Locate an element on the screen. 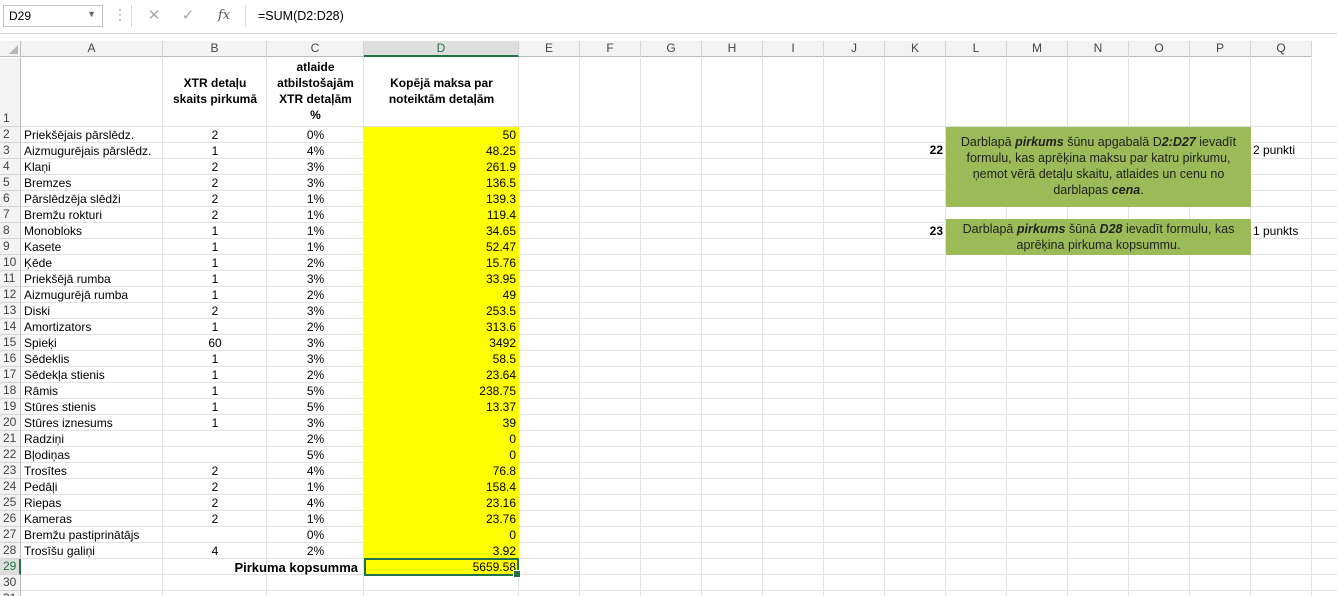 The height and width of the screenshot is (596, 1337). column-header-l: L is located at coordinates (976, 49).